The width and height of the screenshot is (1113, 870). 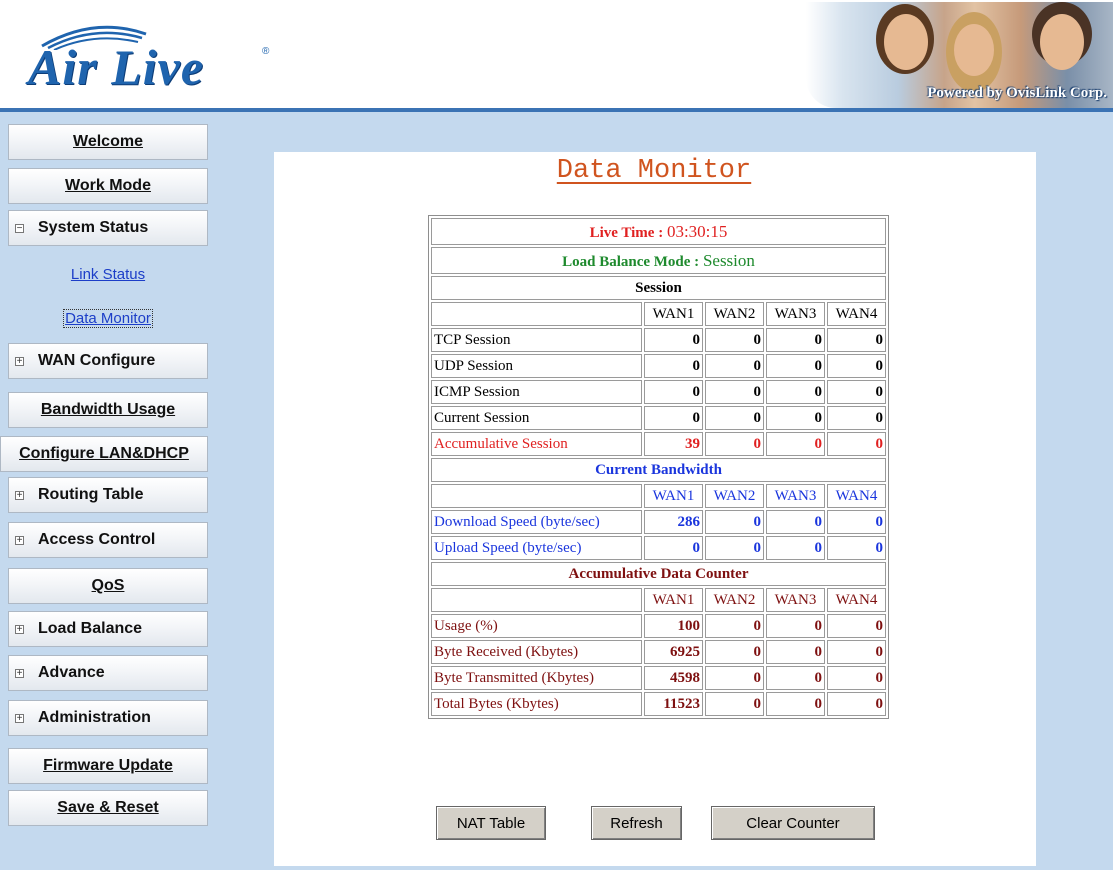 I want to click on nav-work-mode: Work Mode, so click(x=108, y=186).